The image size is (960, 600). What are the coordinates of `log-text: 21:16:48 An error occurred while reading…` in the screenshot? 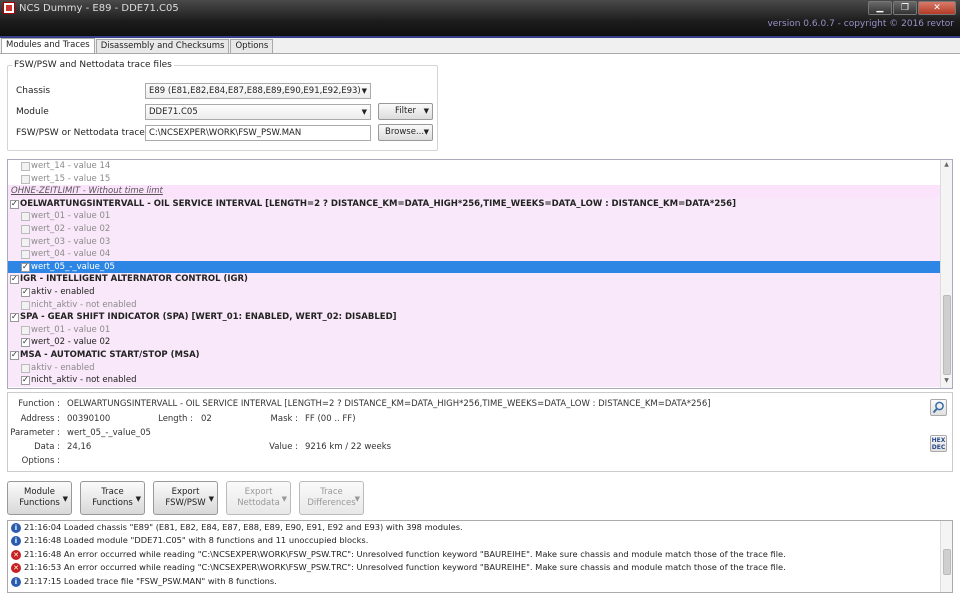 It's located at (405, 553).